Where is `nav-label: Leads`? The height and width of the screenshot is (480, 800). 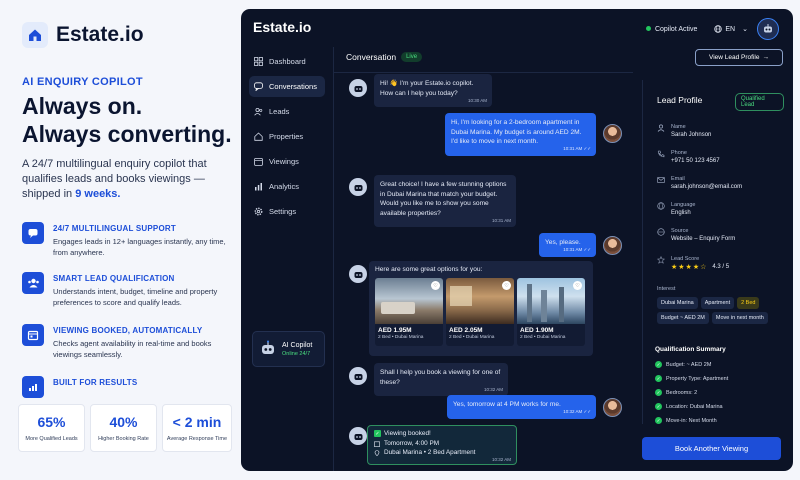
nav-label: Leads is located at coordinates (279, 111).